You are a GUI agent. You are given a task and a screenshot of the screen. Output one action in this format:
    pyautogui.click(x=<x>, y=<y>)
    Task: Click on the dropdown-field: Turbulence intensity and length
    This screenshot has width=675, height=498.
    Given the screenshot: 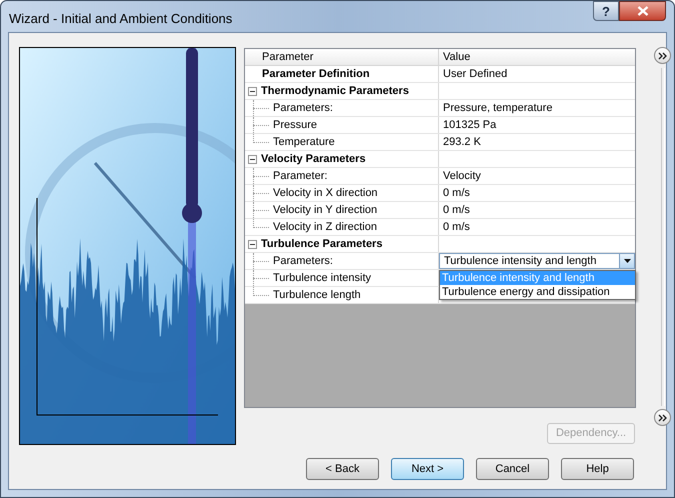 What is the action you would take?
    pyautogui.click(x=537, y=261)
    